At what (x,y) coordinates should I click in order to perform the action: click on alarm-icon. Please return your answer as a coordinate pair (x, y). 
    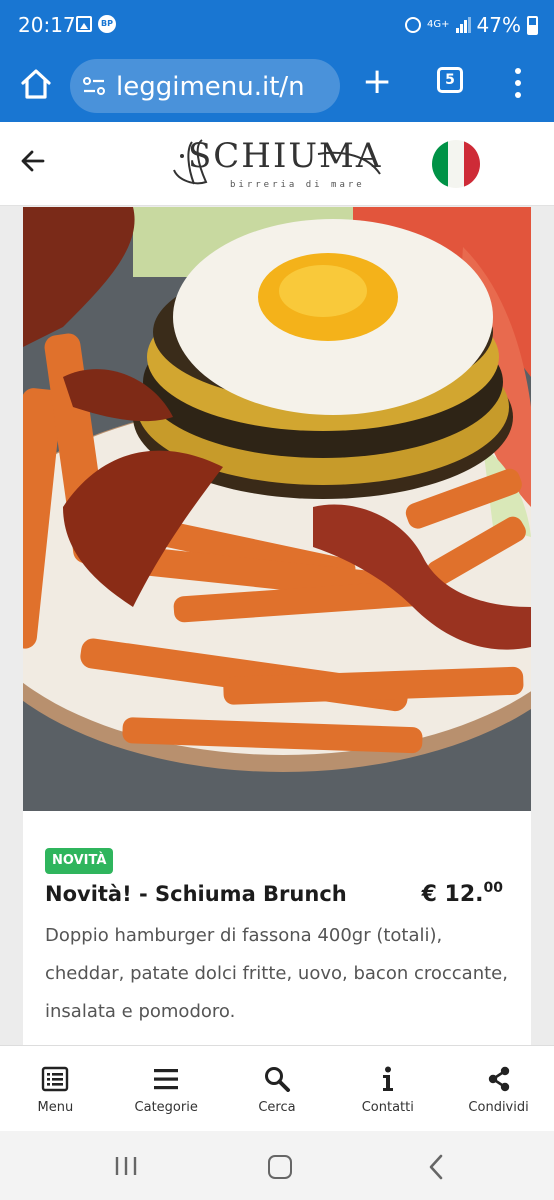
    Looking at the image, I should click on (413, 25).